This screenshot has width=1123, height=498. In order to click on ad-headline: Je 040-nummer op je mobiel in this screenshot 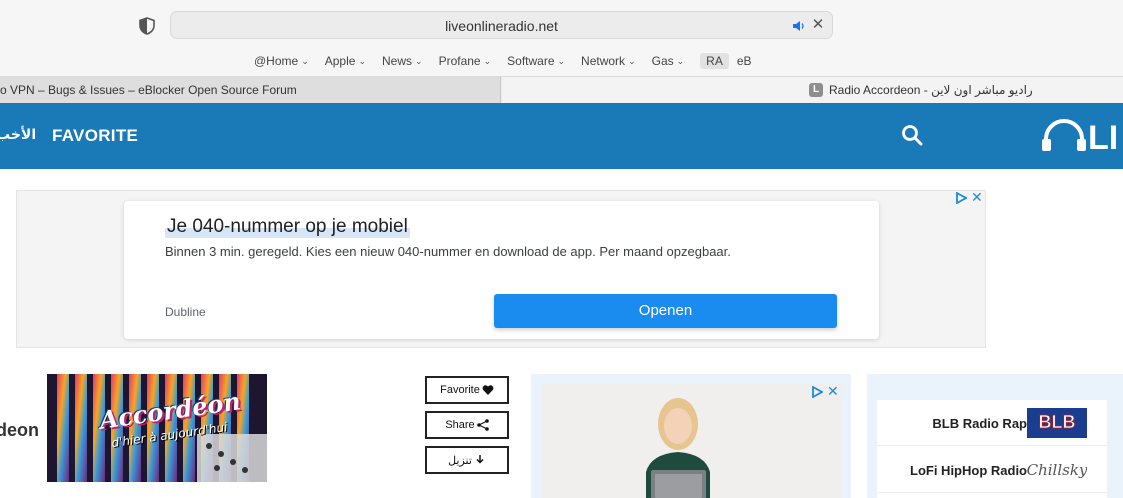, I will do `click(287, 227)`.